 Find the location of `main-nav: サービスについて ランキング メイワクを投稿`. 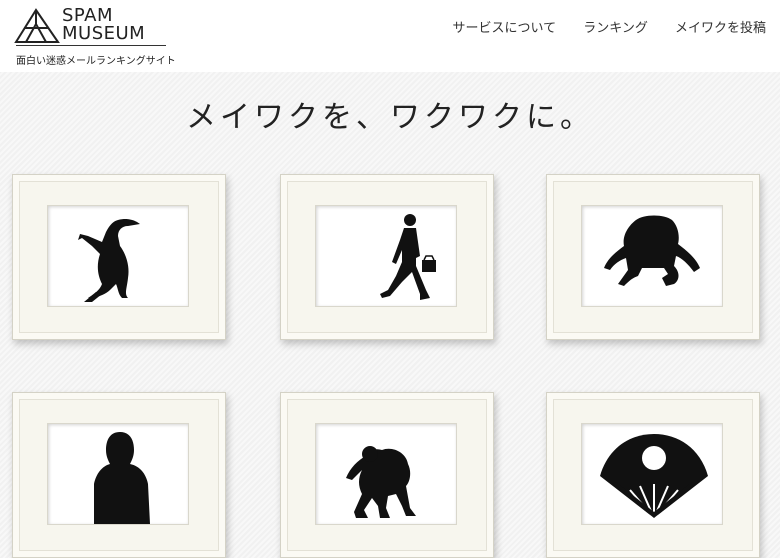

main-nav: サービスについて ランキング メイワクを投稿 is located at coordinates (598, 26).